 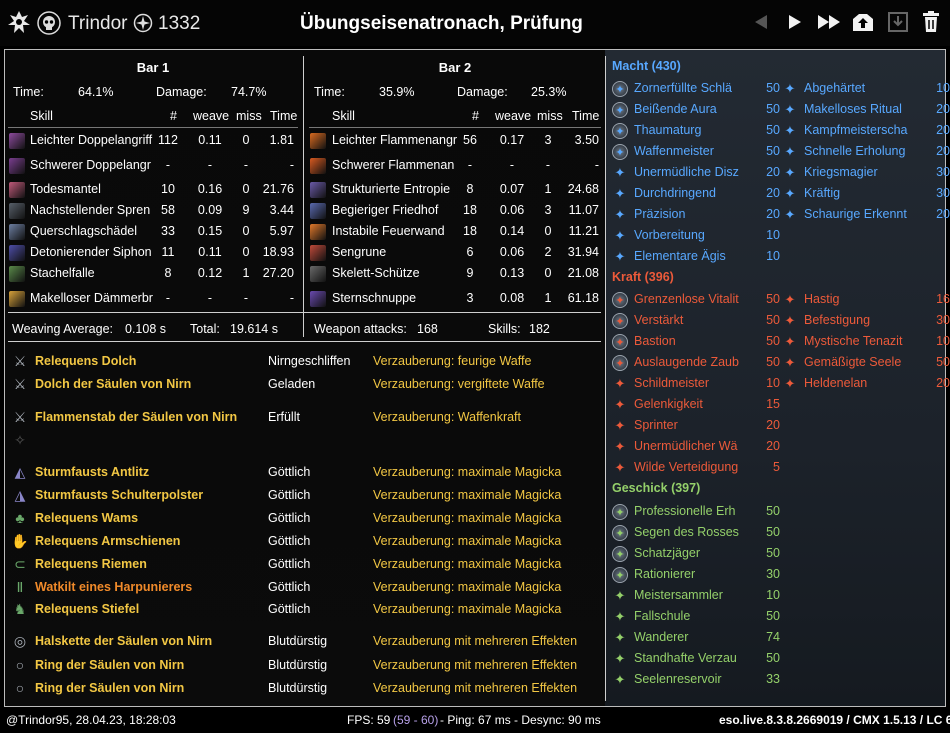 What do you see at coordinates (281, 210) in the screenshot?
I see `skill-time: 3.44` at bounding box center [281, 210].